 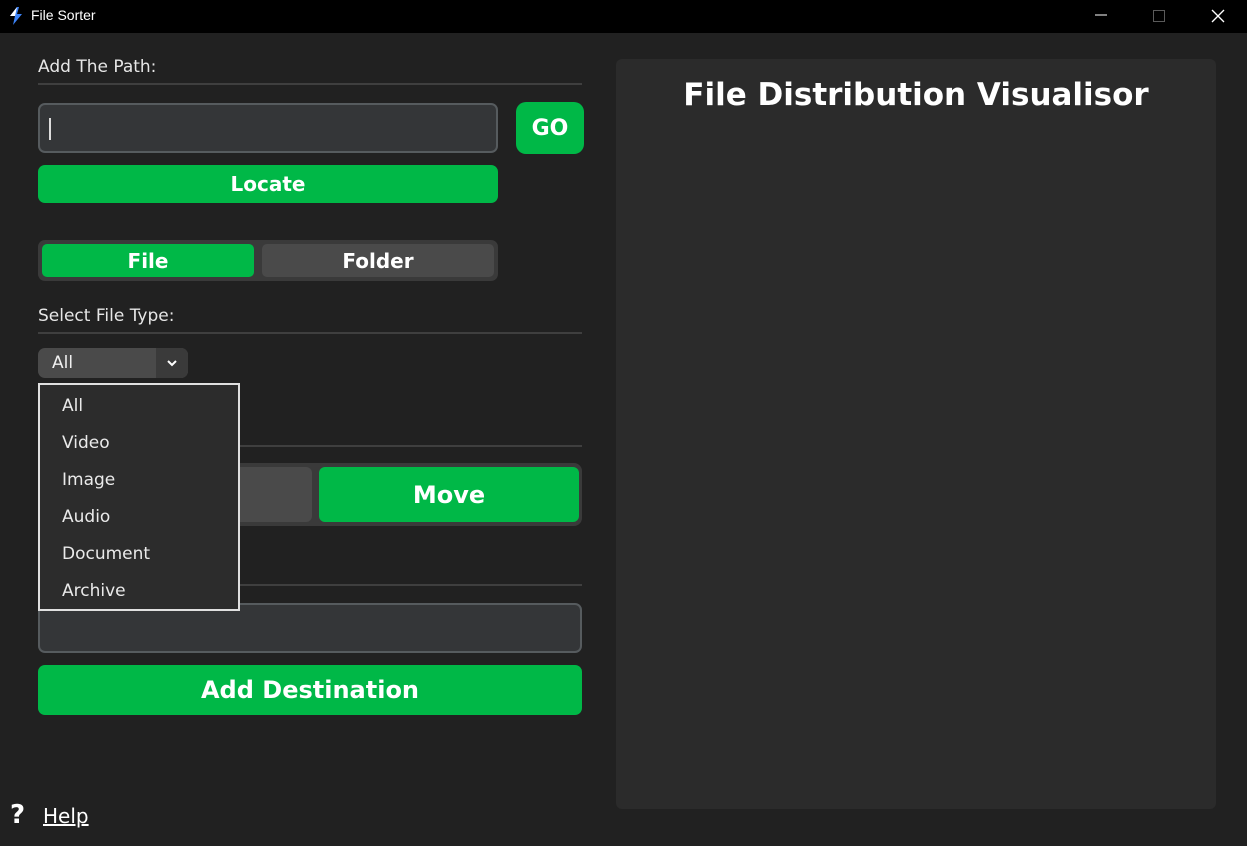 I want to click on dropdown-toggle, so click(x=172, y=363).